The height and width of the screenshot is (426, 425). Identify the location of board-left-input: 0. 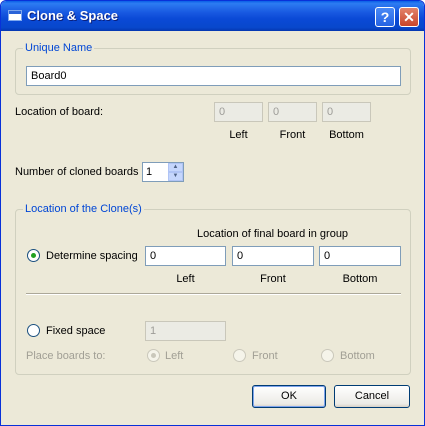
(238, 112).